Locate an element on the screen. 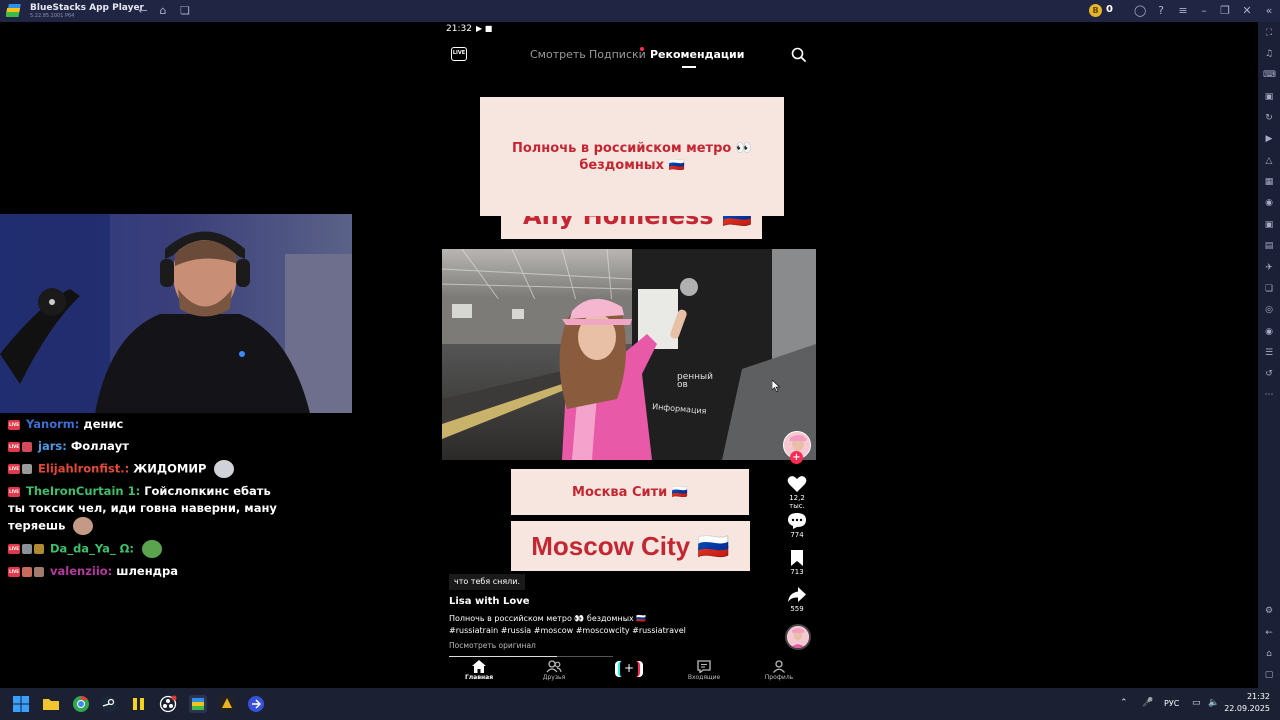 The image size is (1280, 720). active-tab-indicator is located at coordinates (689, 67).